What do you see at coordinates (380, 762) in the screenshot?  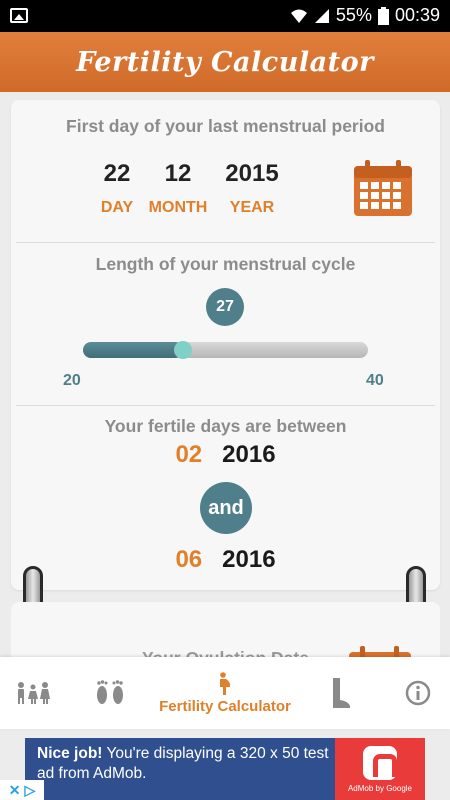 I see `admob-logo-icon` at bounding box center [380, 762].